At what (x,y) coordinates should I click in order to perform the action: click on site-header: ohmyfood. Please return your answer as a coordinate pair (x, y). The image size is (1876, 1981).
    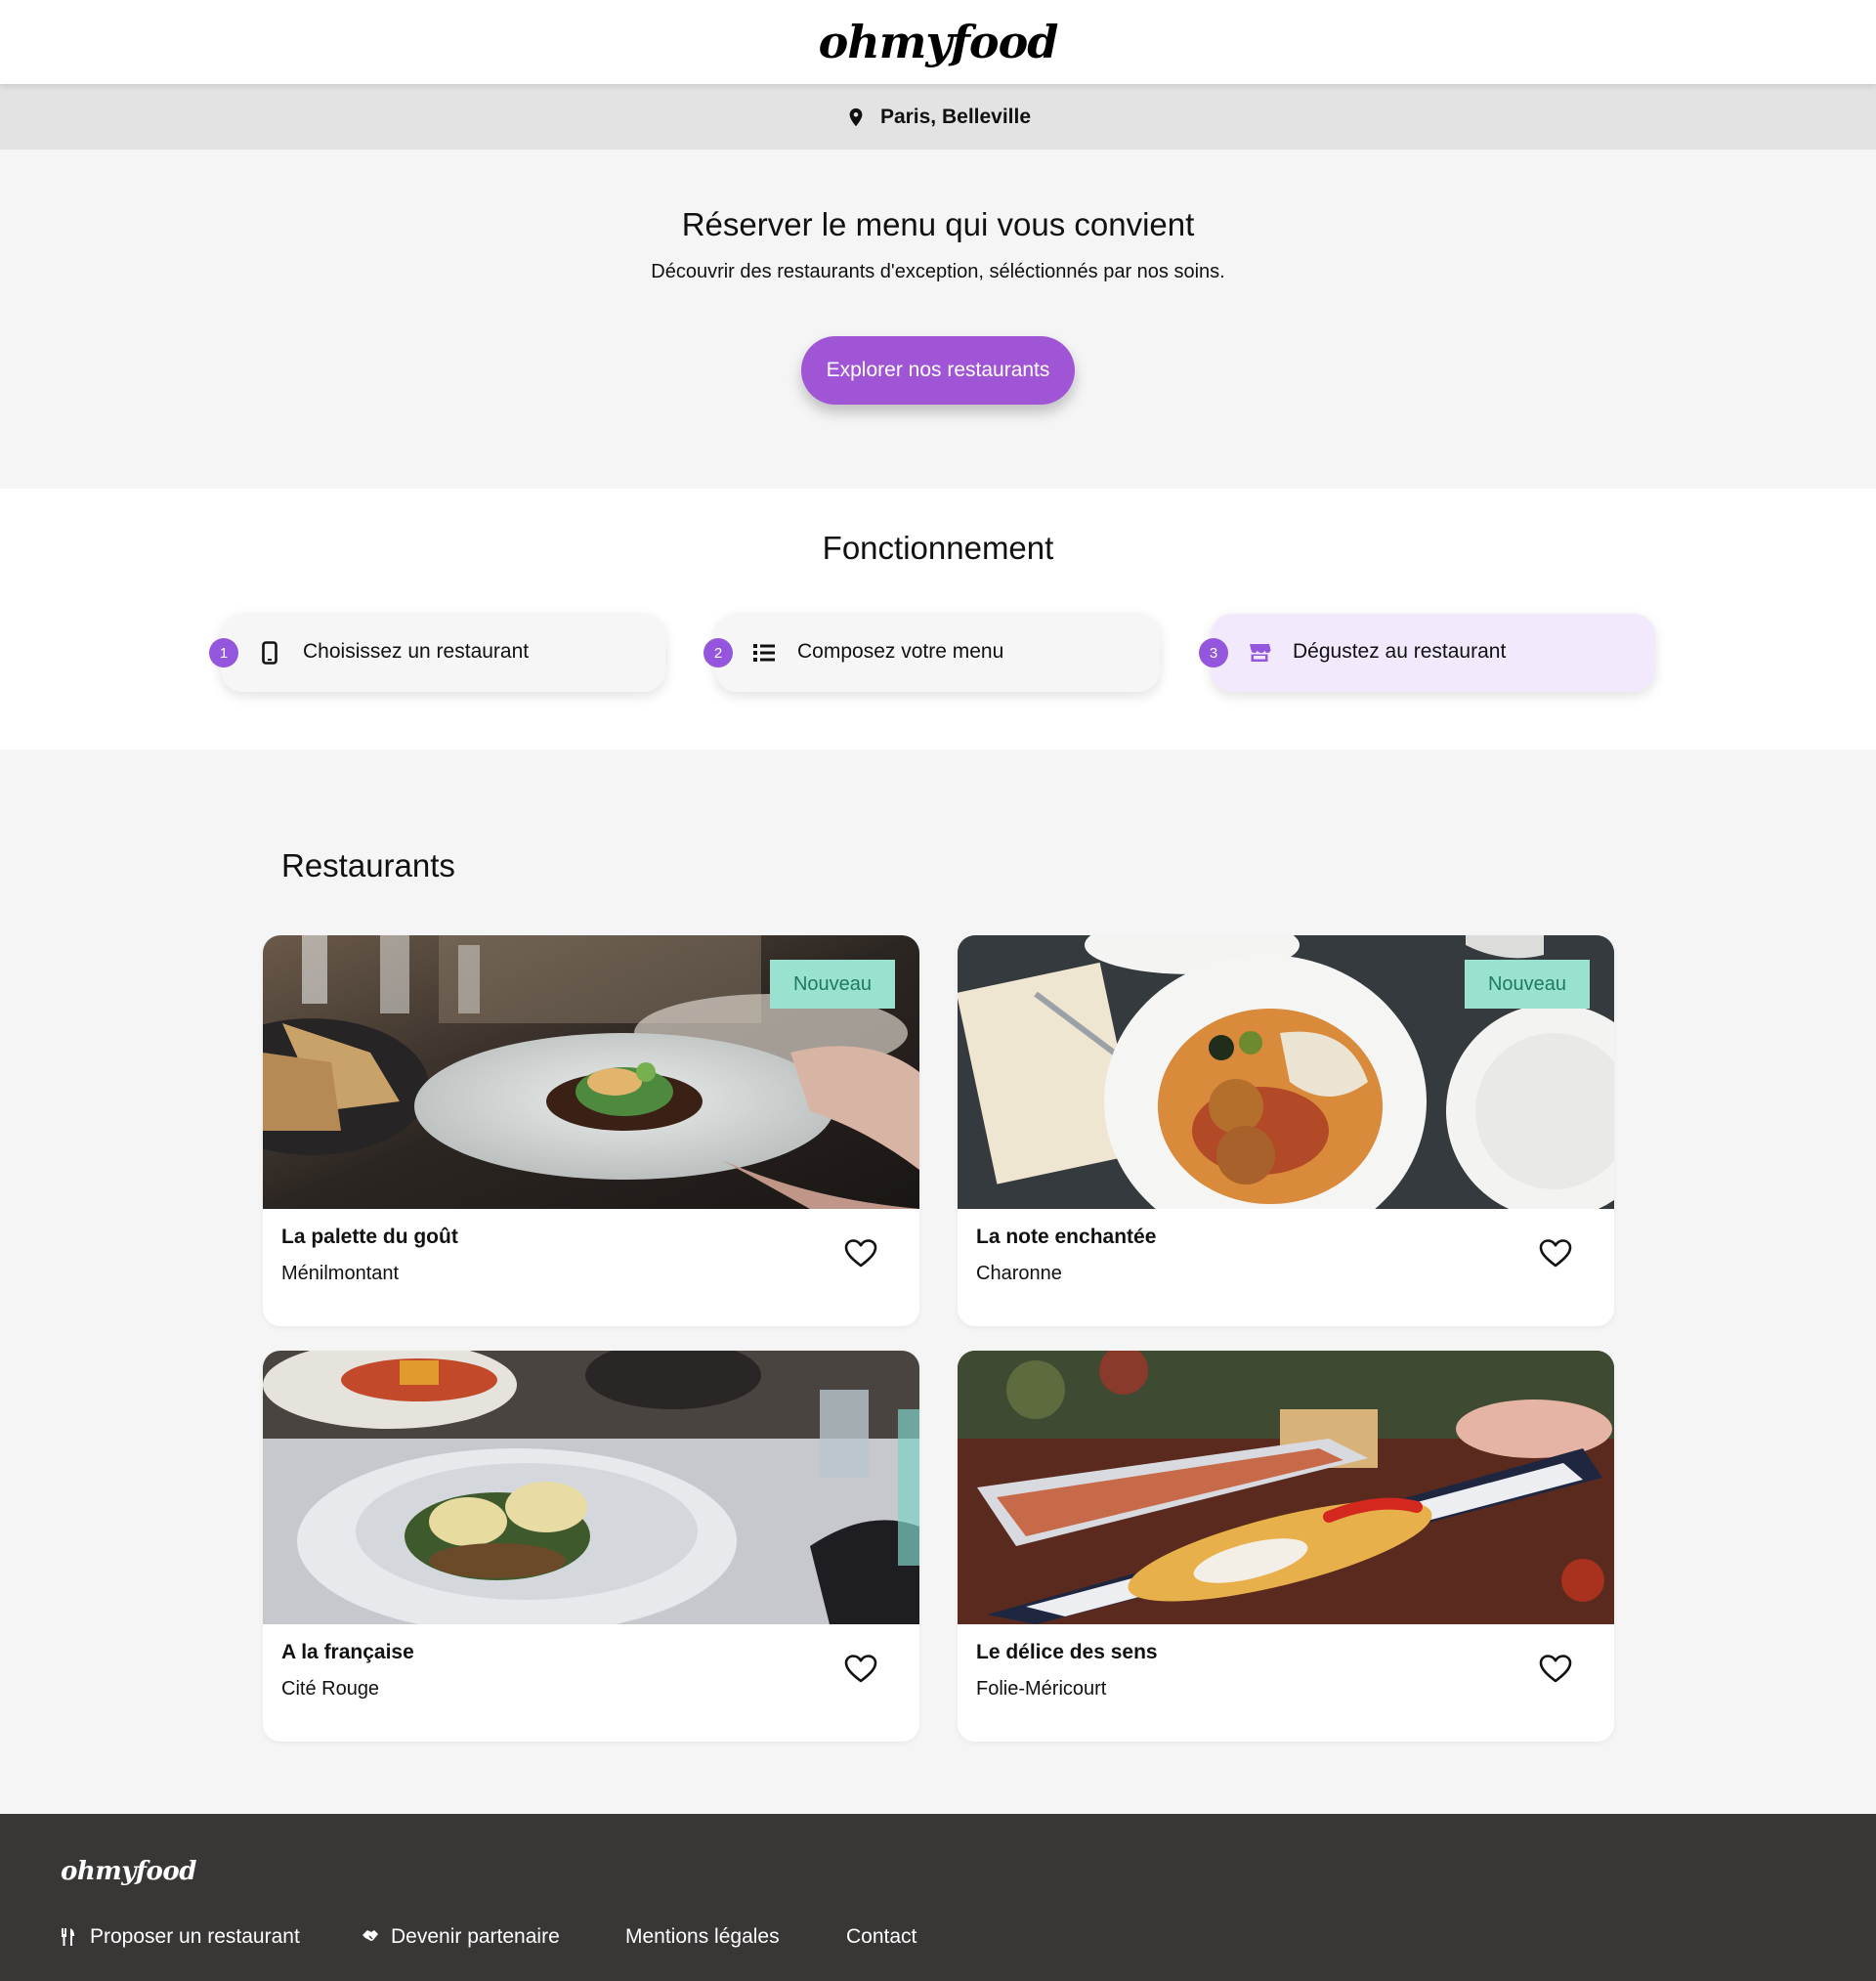
    Looking at the image, I should click on (938, 42).